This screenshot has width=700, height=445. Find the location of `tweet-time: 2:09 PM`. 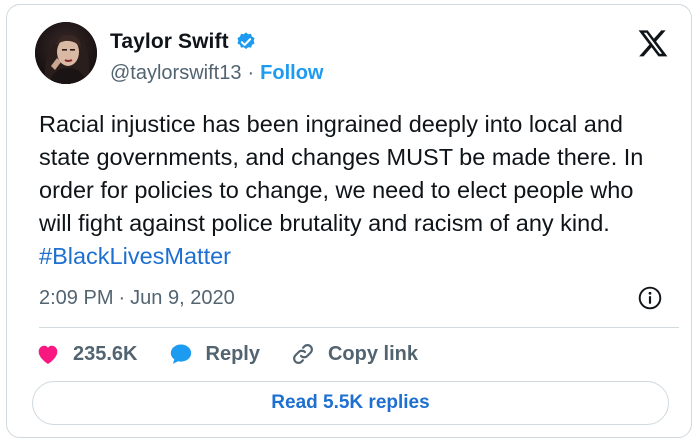

tweet-time: 2:09 PM is located at coordinates (76, 297).